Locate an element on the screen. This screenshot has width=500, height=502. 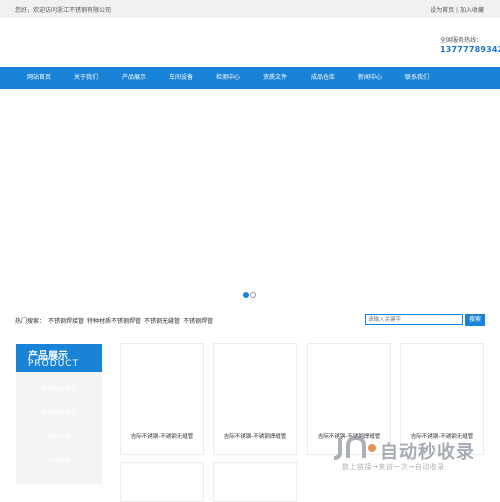
nav-item-qualifications: 资质文件 is located at coordinates (275, 78).